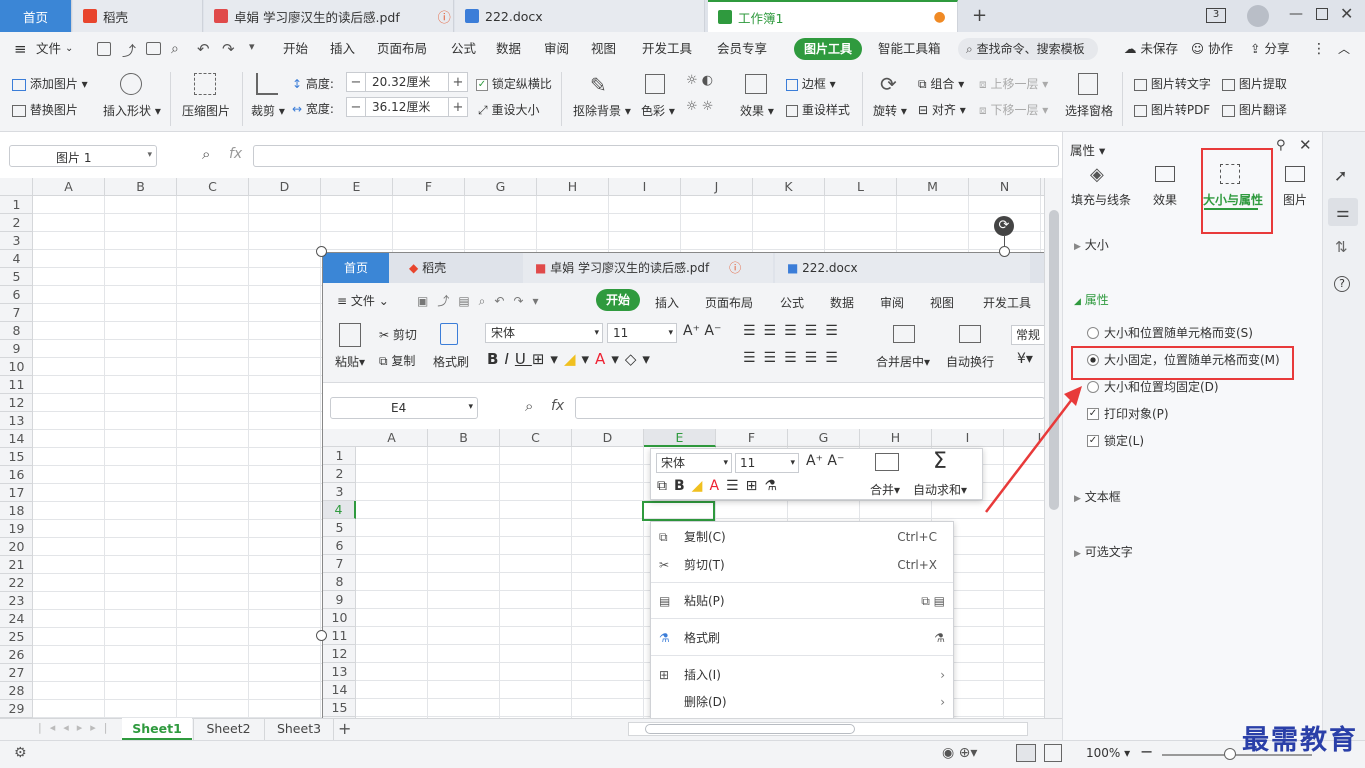  I want to click on row-header-24: 24, so click(16, 619).